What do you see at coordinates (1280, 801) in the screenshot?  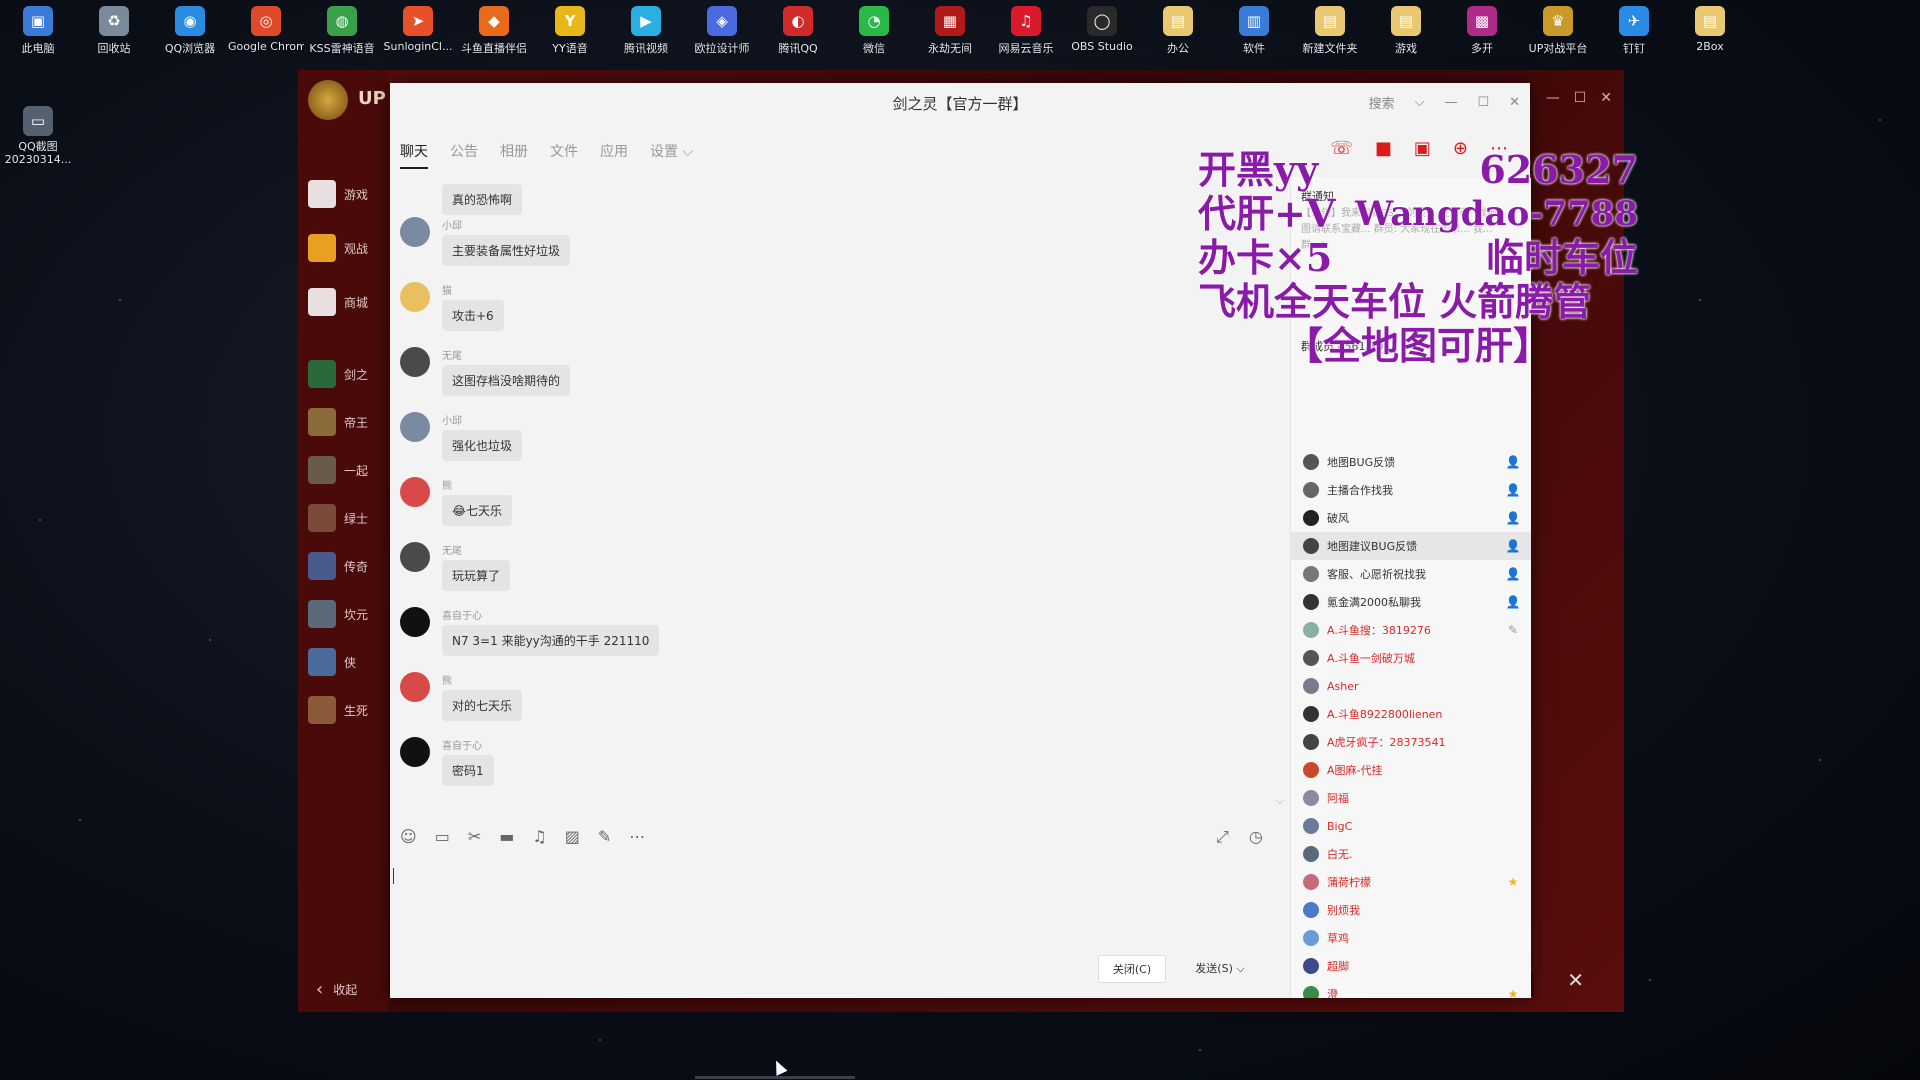 I see `scroll-down-icon: ⌵` at bounding box center [1280, 801].